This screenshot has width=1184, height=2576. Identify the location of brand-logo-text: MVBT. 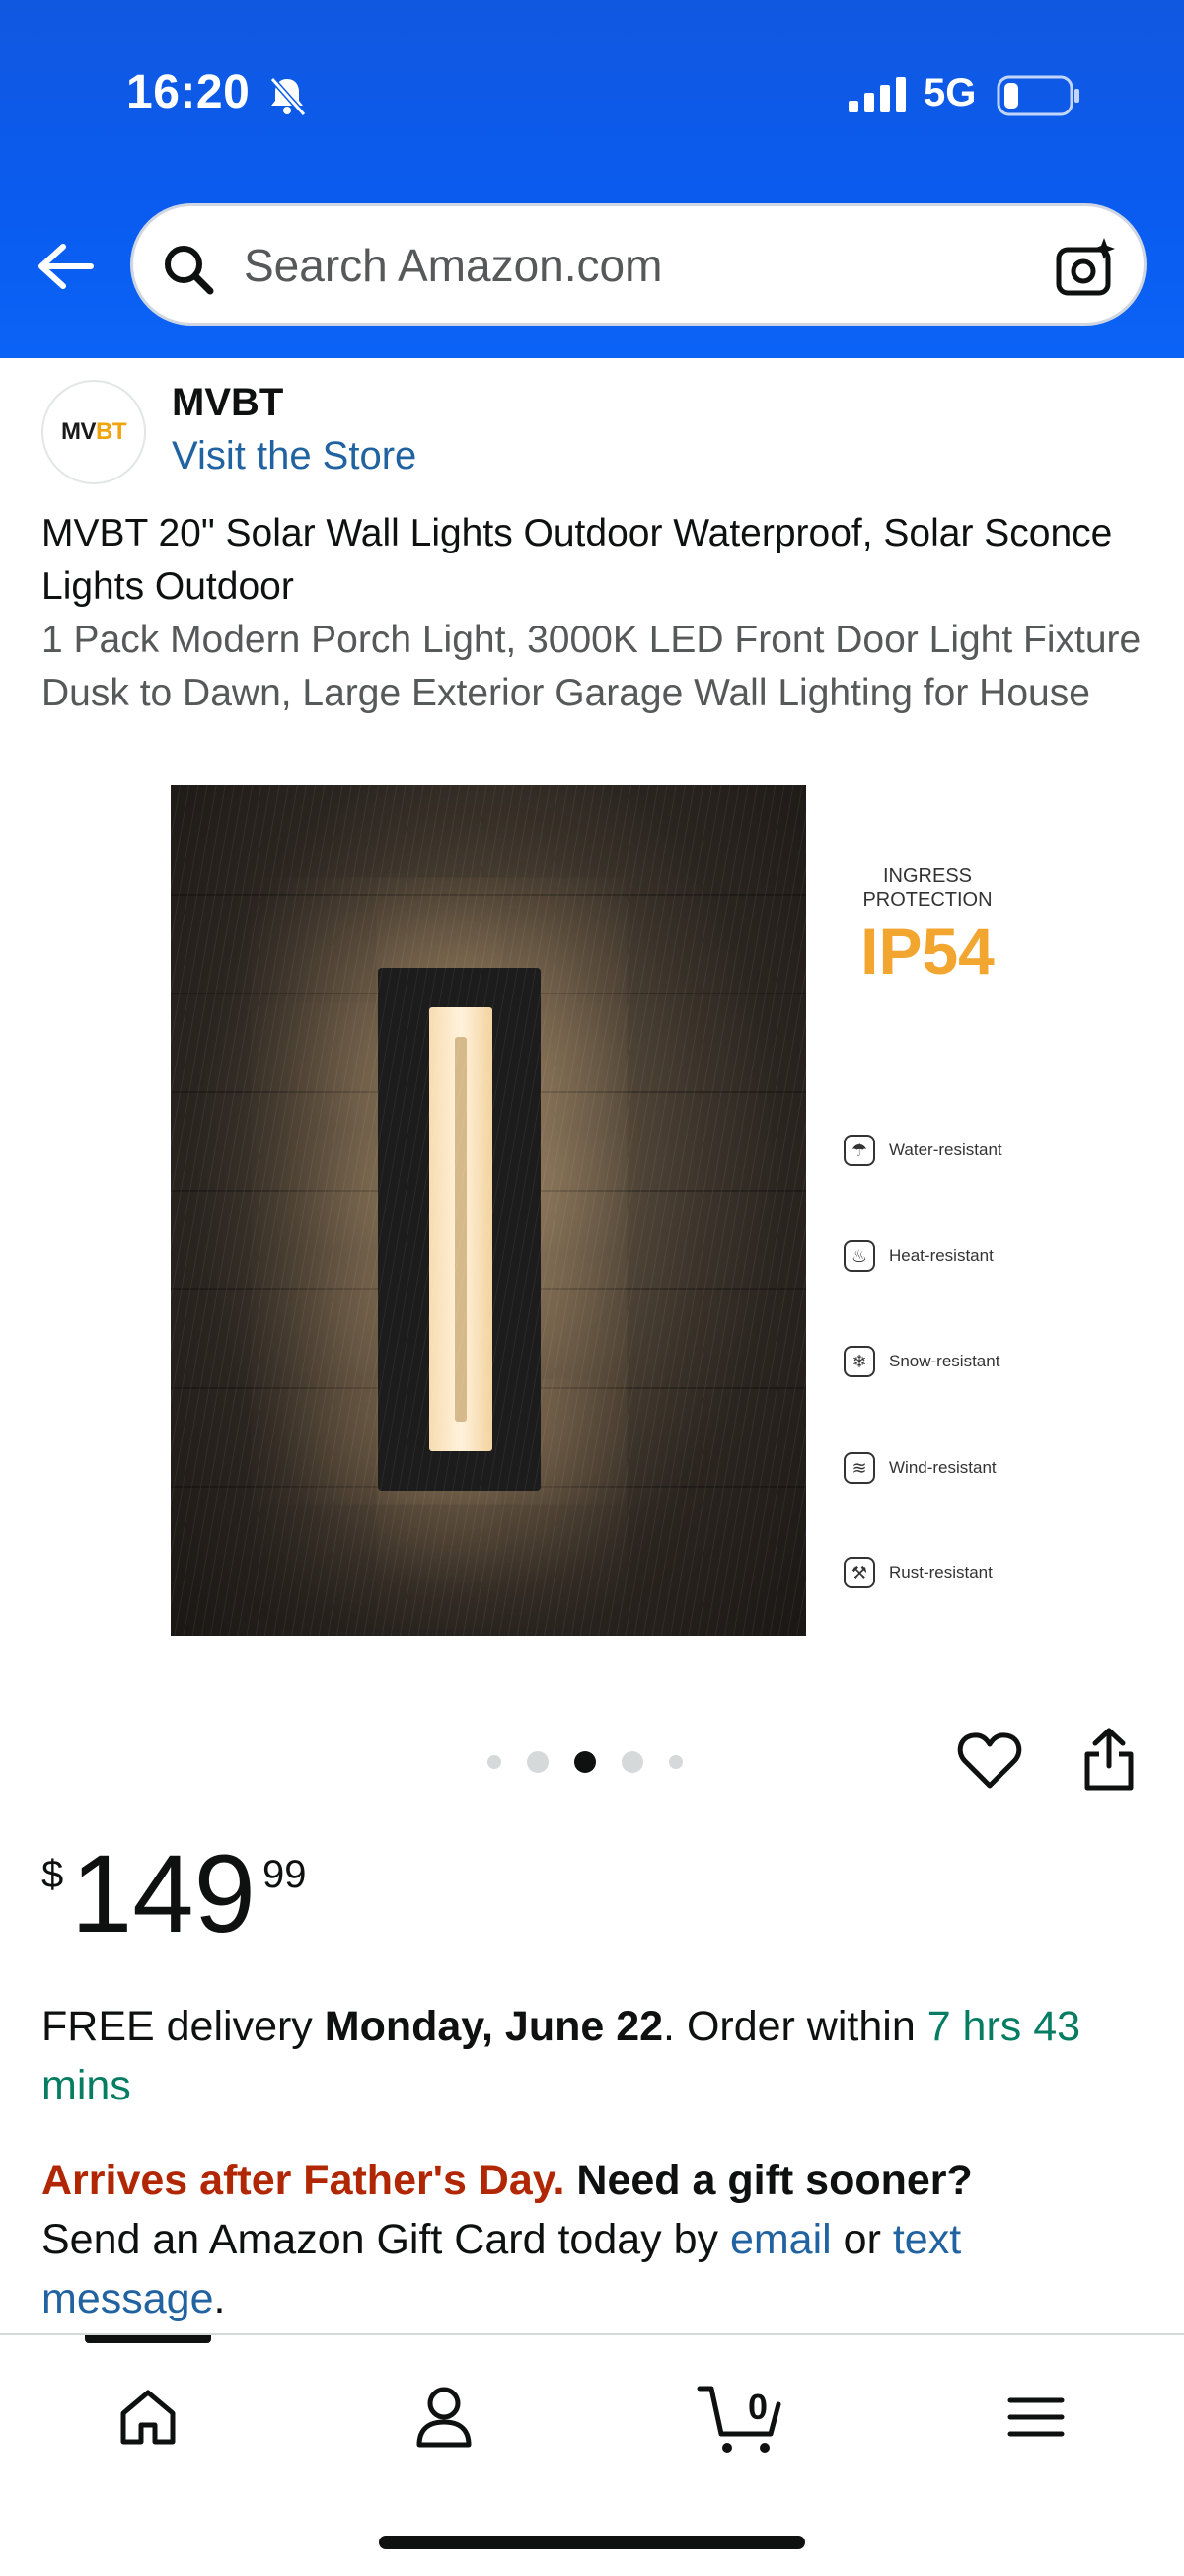
(94, 431).